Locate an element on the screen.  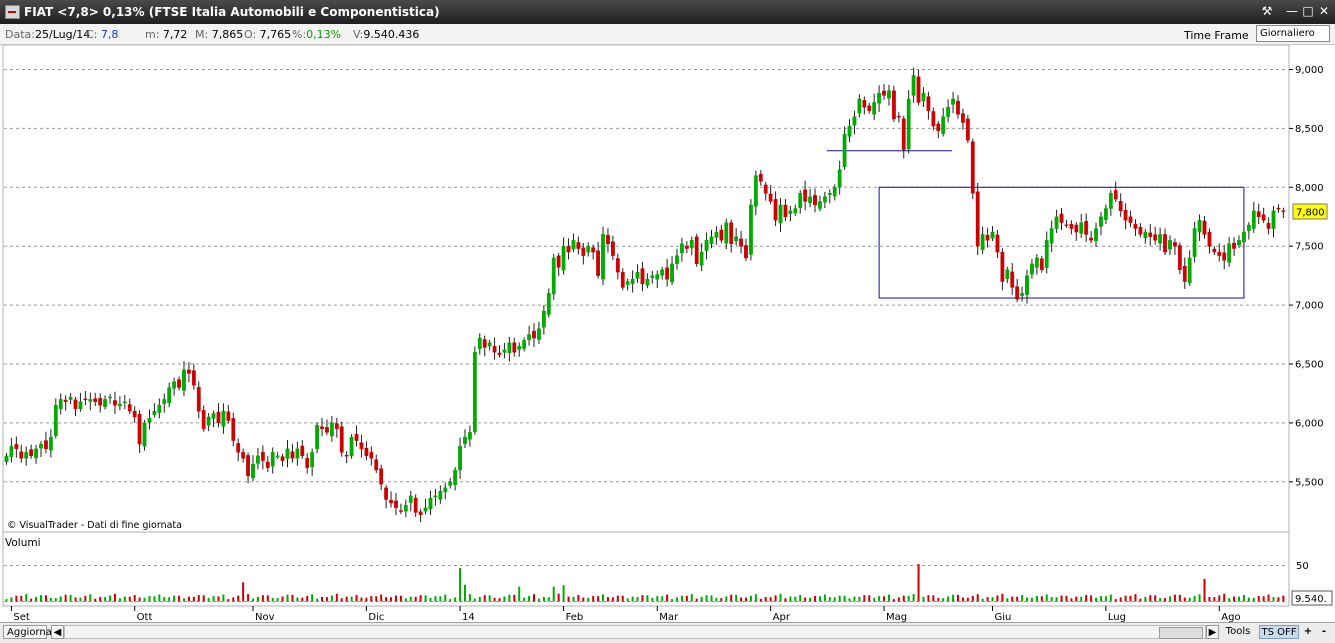
refresh-button: Aggiorna is located at coordinates (27, 632).